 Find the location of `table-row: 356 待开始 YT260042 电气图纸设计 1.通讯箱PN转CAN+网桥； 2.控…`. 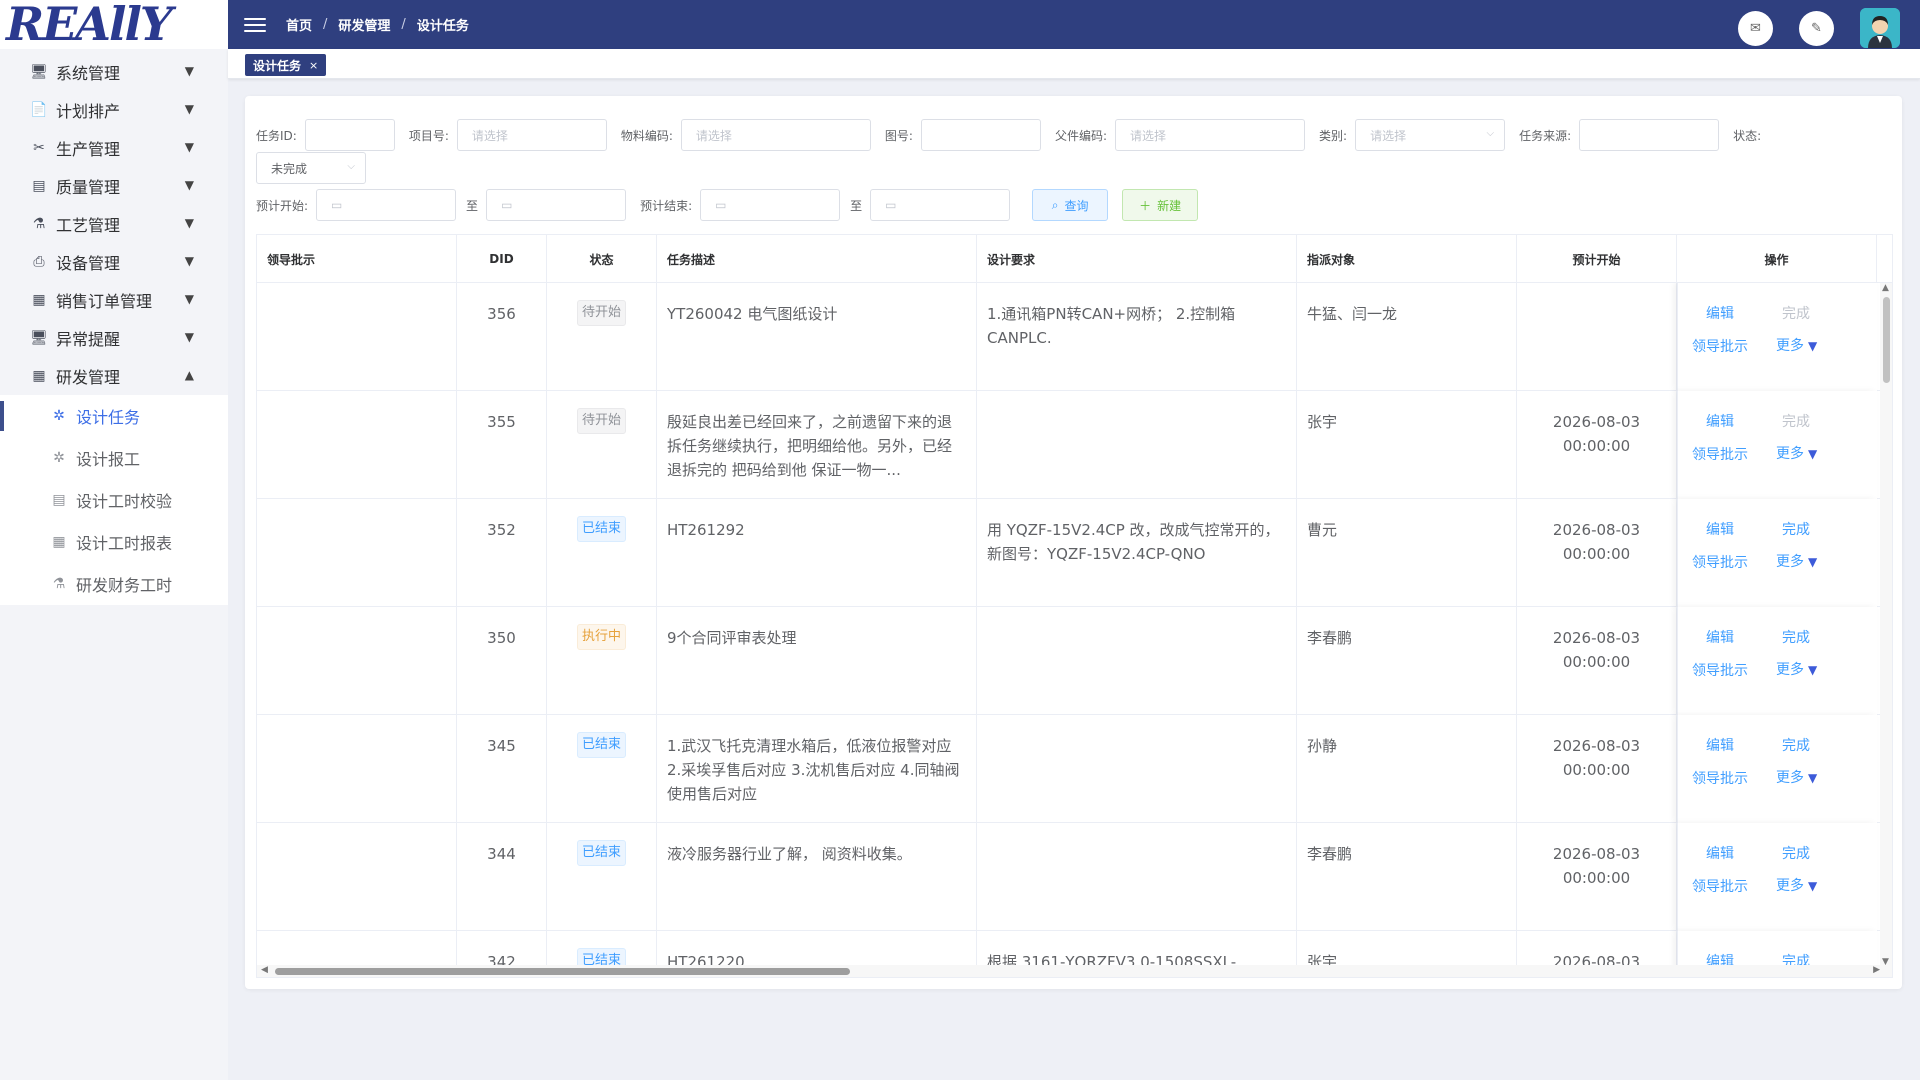

table-row: 356 待开始 YT260042 电气图纸设计 1.通讯箱PN转CAN+网桥； 2.控… is located at coordinates (1074, 337).